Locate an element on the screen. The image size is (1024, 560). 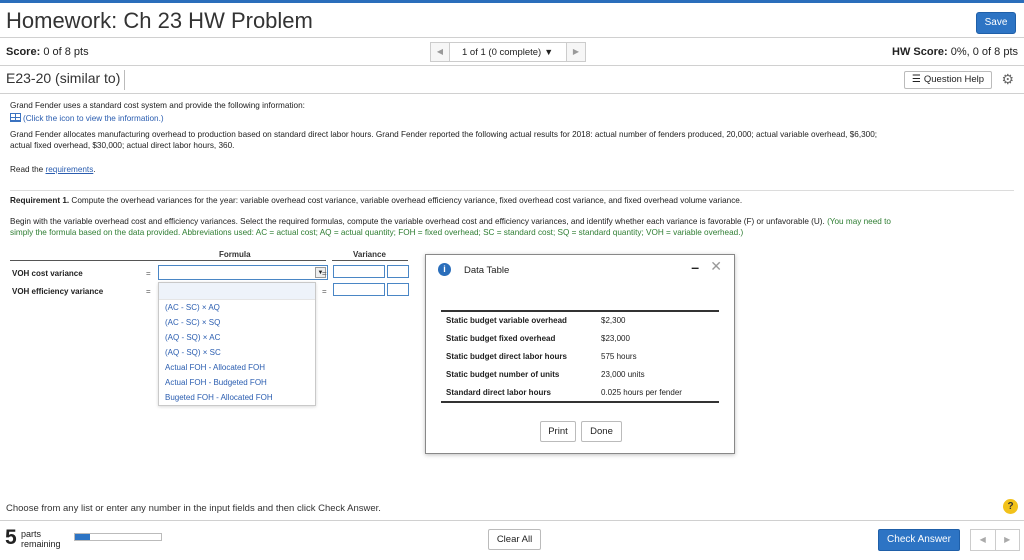
close-icon: ✕ is located at coordinates (716, 266).